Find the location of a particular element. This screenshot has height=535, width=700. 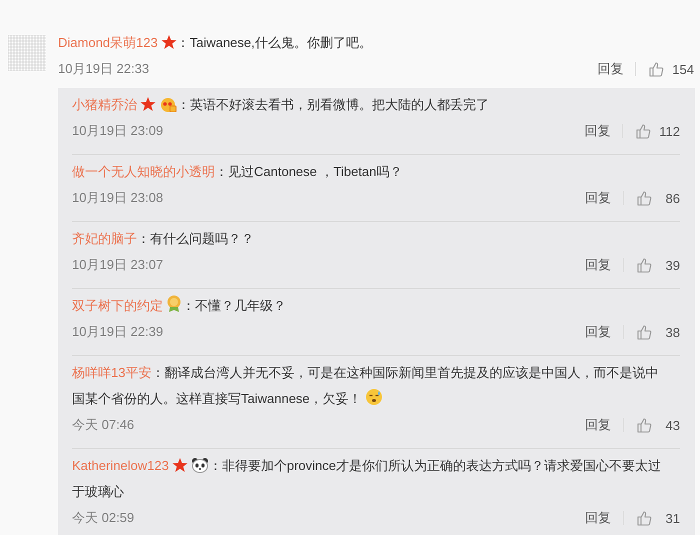

comment-text: 小猪精乔治 ：英语不好滚去看书，别看微博。把大陆的人都丢完了 is located at coordinates (281, 104).